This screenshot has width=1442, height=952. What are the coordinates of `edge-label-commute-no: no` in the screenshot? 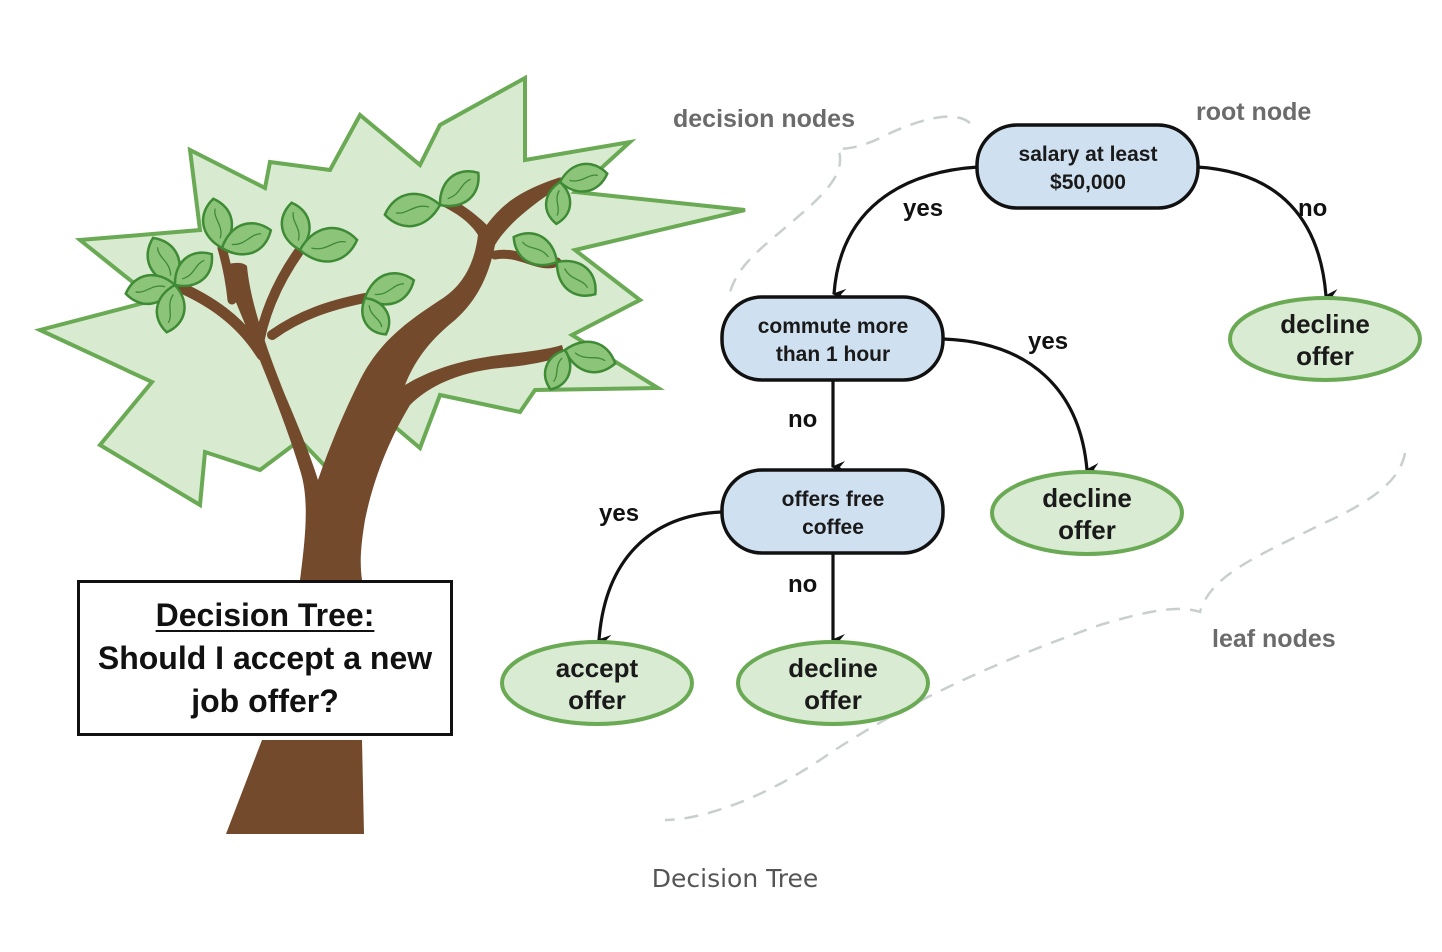 It's located at (802, 419).